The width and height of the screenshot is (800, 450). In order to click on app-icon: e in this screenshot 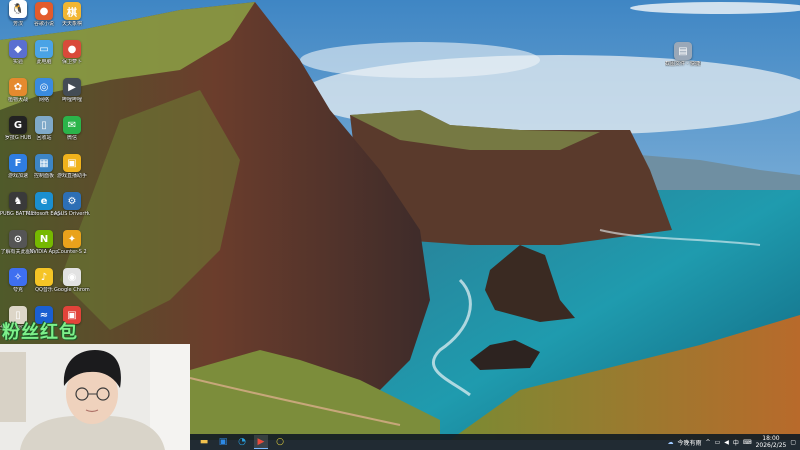, I will do `click(44, 201)`.